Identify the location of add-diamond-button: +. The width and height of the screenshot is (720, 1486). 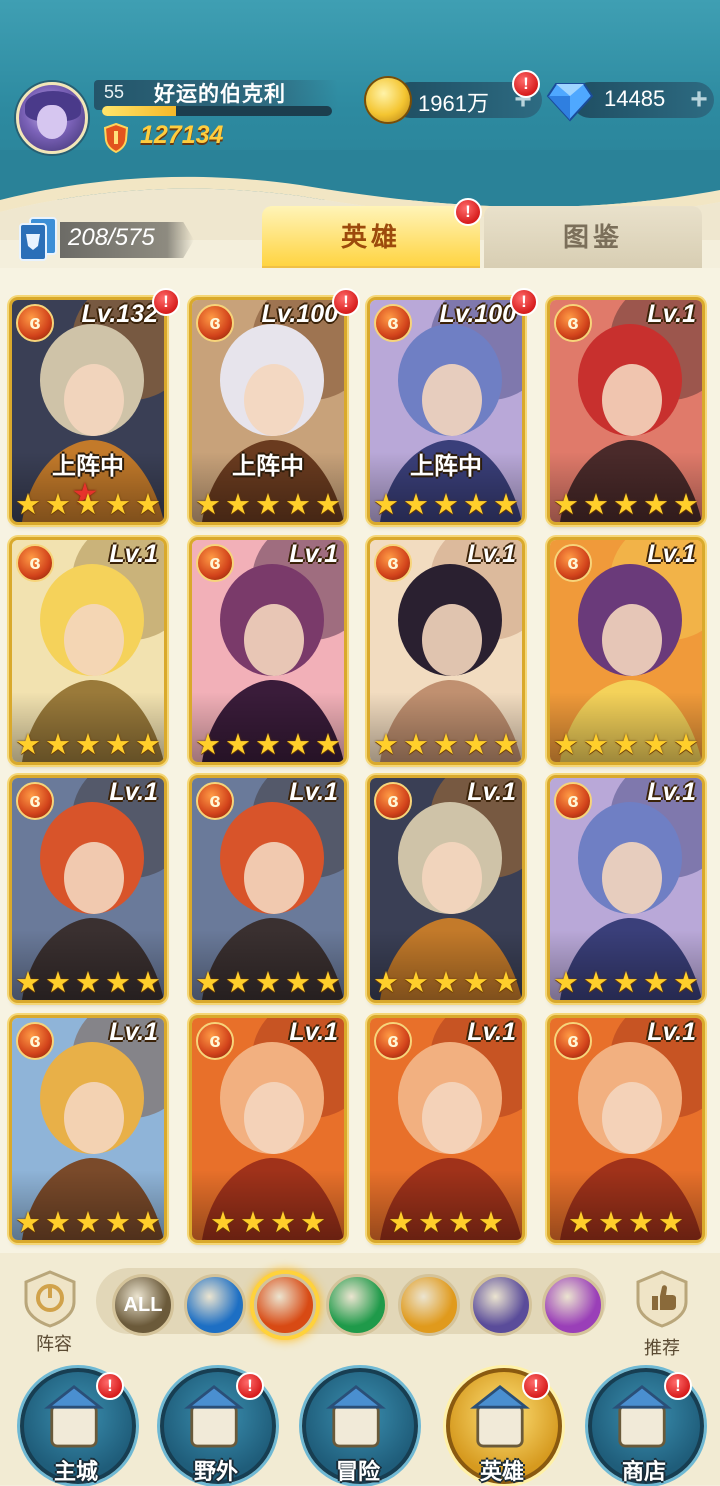
(699, 100).